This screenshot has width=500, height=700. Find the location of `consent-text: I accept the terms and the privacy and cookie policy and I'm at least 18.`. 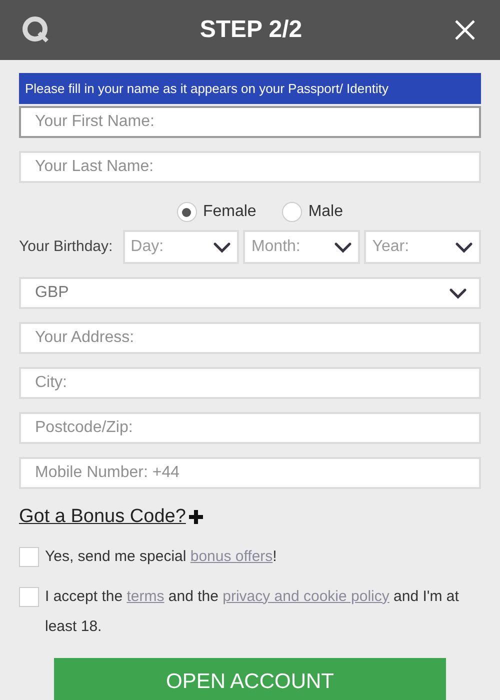

consent-text: I accept the terms and the privacy and cookie policy and I'm at least 18. is located at coordinates (252, 611).